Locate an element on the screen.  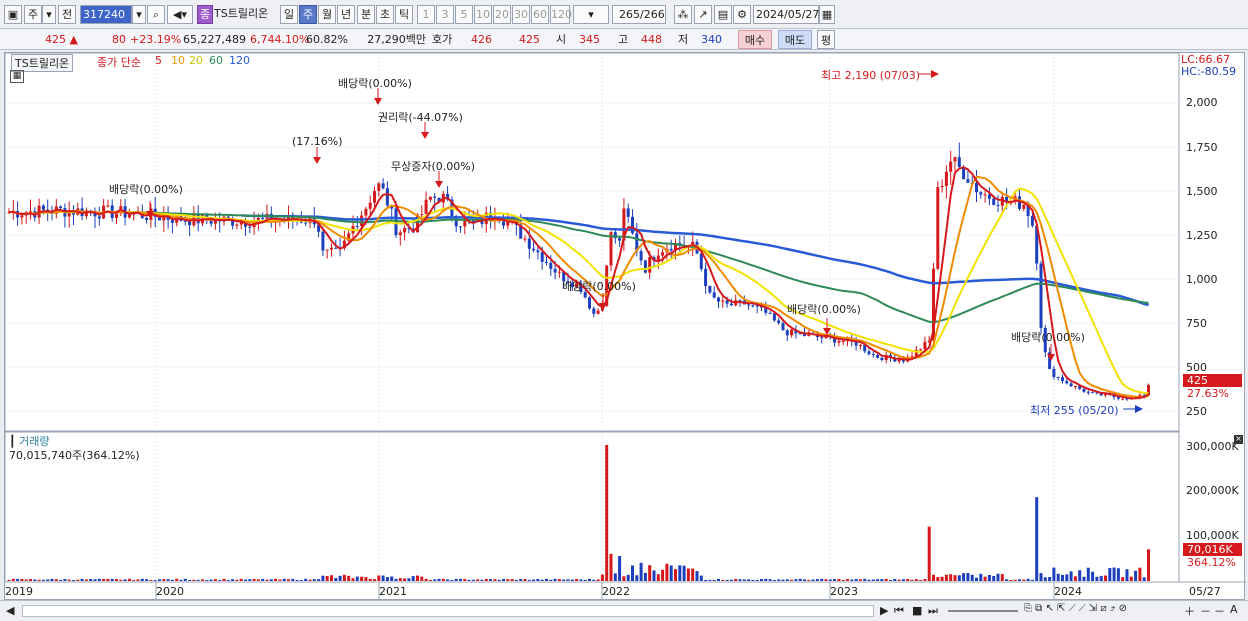
stock-code-input: 317240 is located at coordinates (106, 14).